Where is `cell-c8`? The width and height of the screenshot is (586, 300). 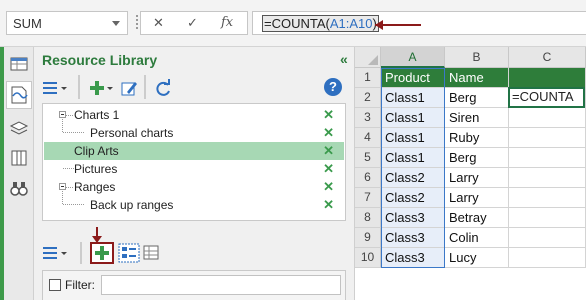 cell-c8 is located at coordinates (547, 218).